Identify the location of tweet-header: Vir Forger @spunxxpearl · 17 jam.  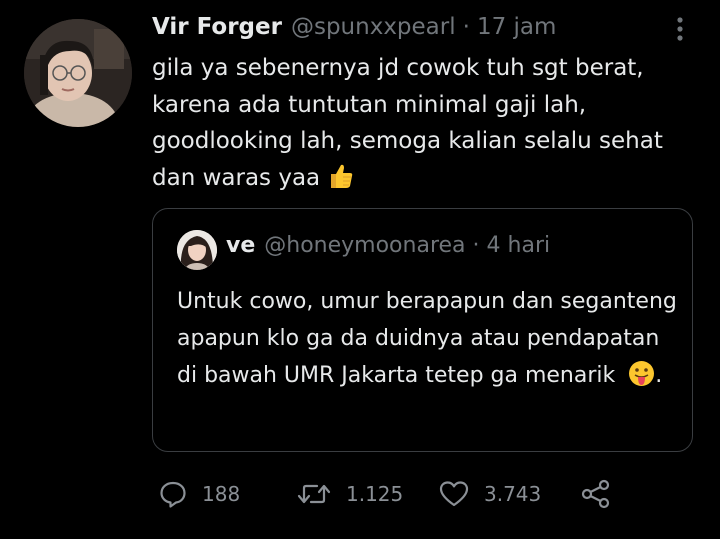
(354, 30).